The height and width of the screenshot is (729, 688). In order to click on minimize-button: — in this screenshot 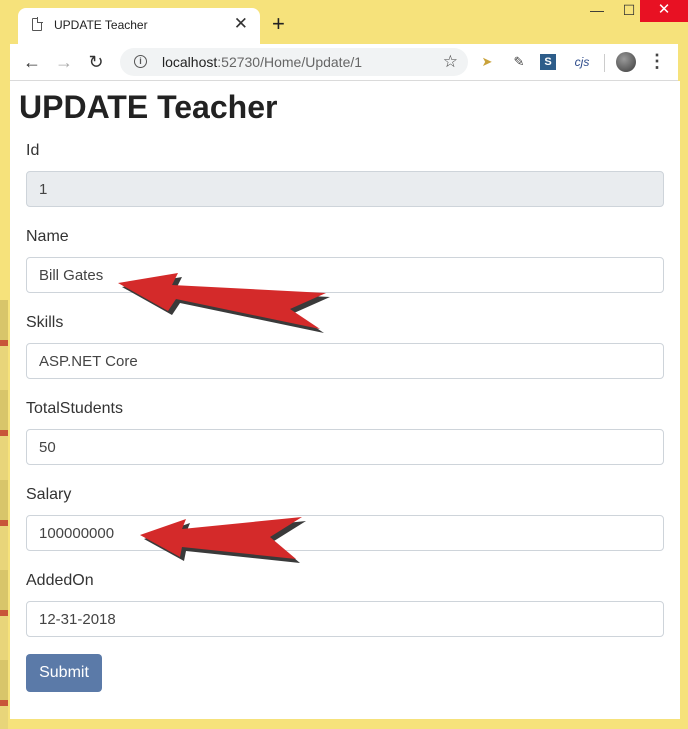, I will do `click(597, 11)`.